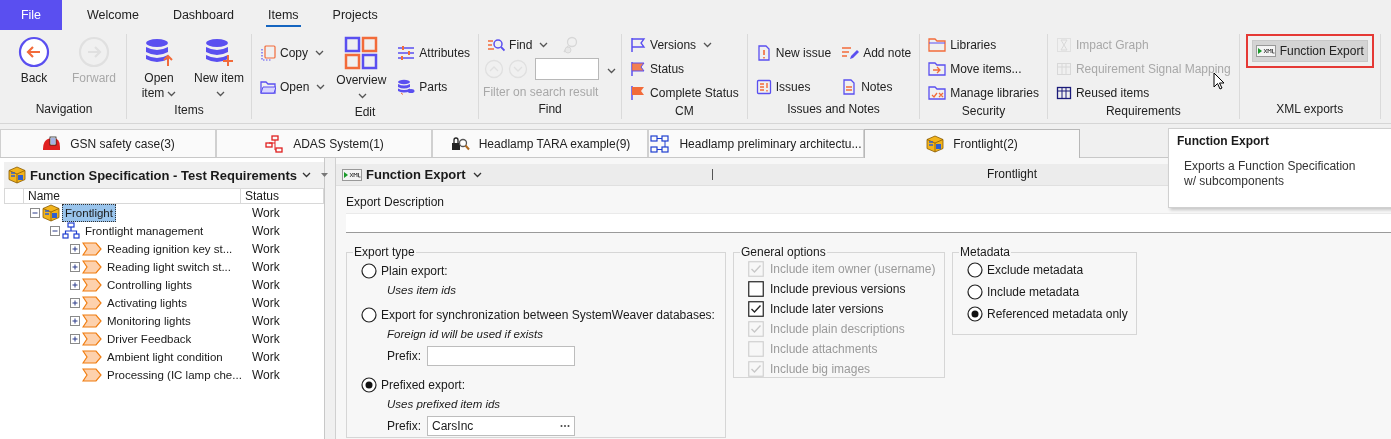 The height and width of the screenshot is (439, 1391). I want to click on tree-item: Activating lights, so click(147, 303).